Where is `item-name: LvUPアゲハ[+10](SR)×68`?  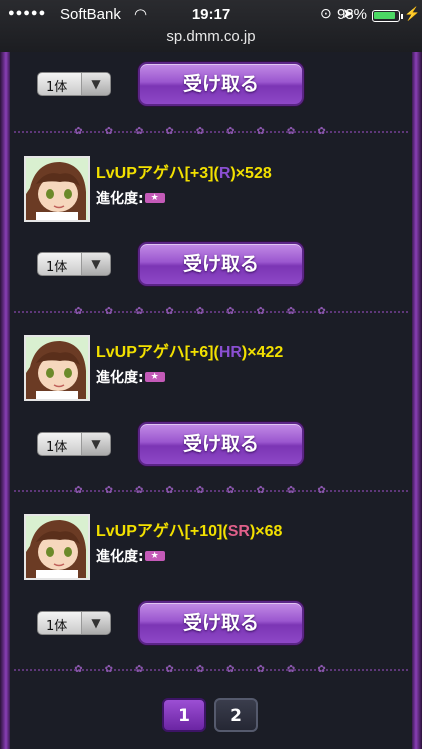
item-name: LvUPアゲハ[+10](SR)×68 is located at coordinates (189, 529).